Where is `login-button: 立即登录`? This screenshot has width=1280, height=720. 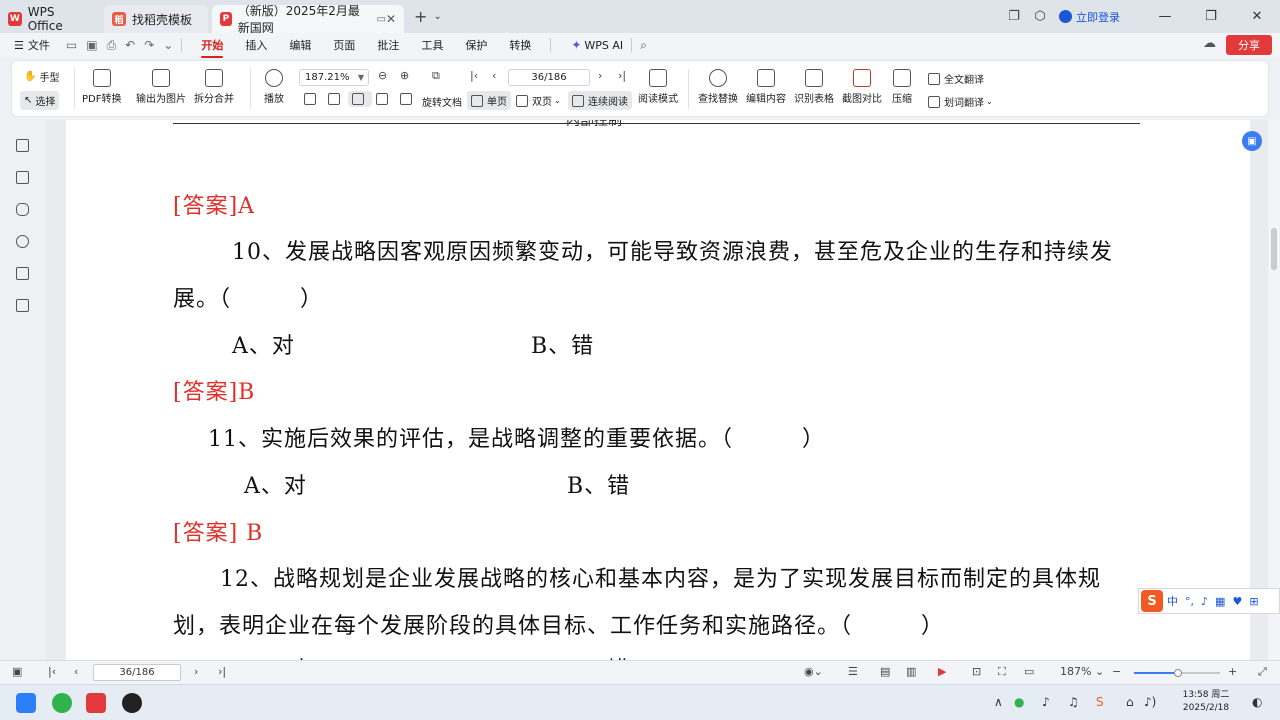
login-button: 立即登录 is located at coordinates (1089, 17).